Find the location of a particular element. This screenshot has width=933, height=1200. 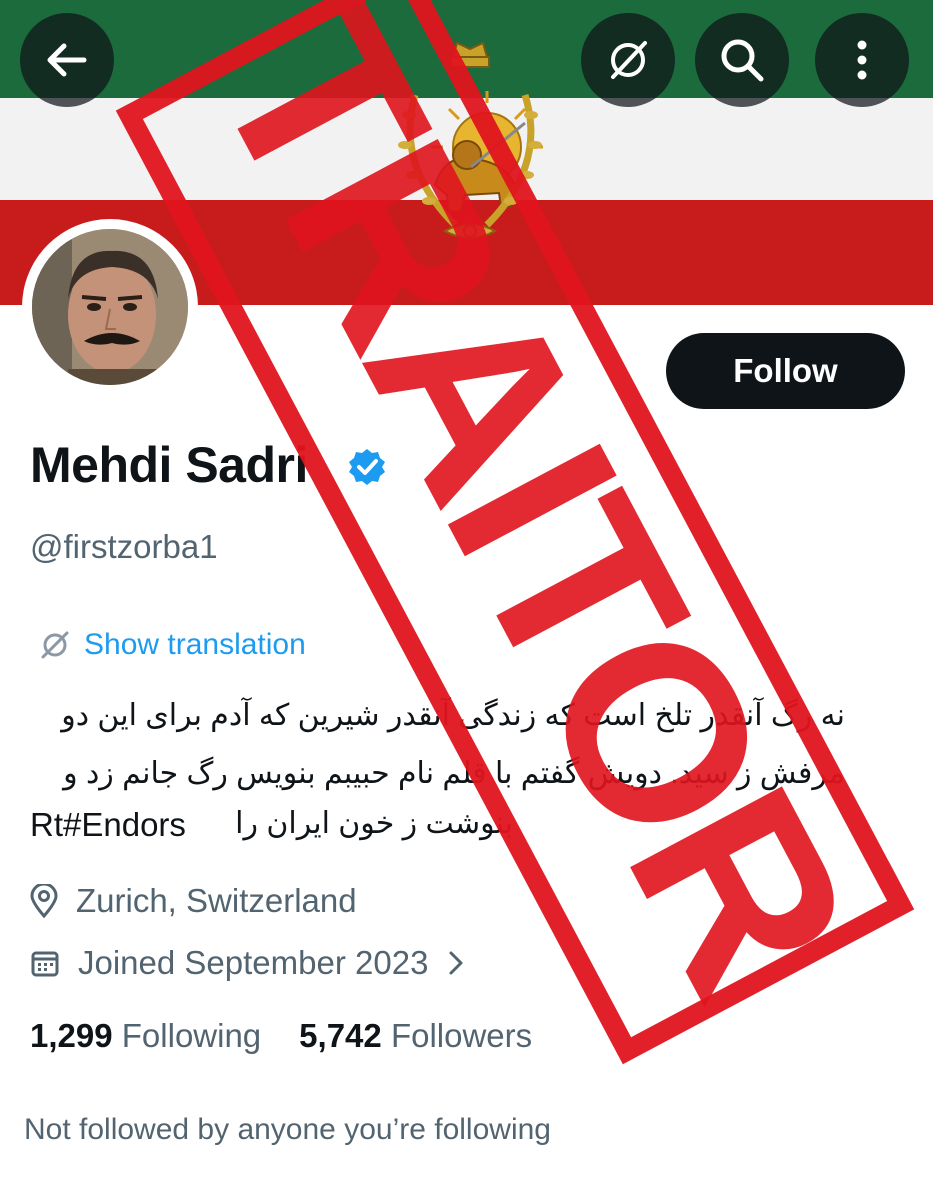

lion-and-sun-emblem is located at coordinates (470, 140).